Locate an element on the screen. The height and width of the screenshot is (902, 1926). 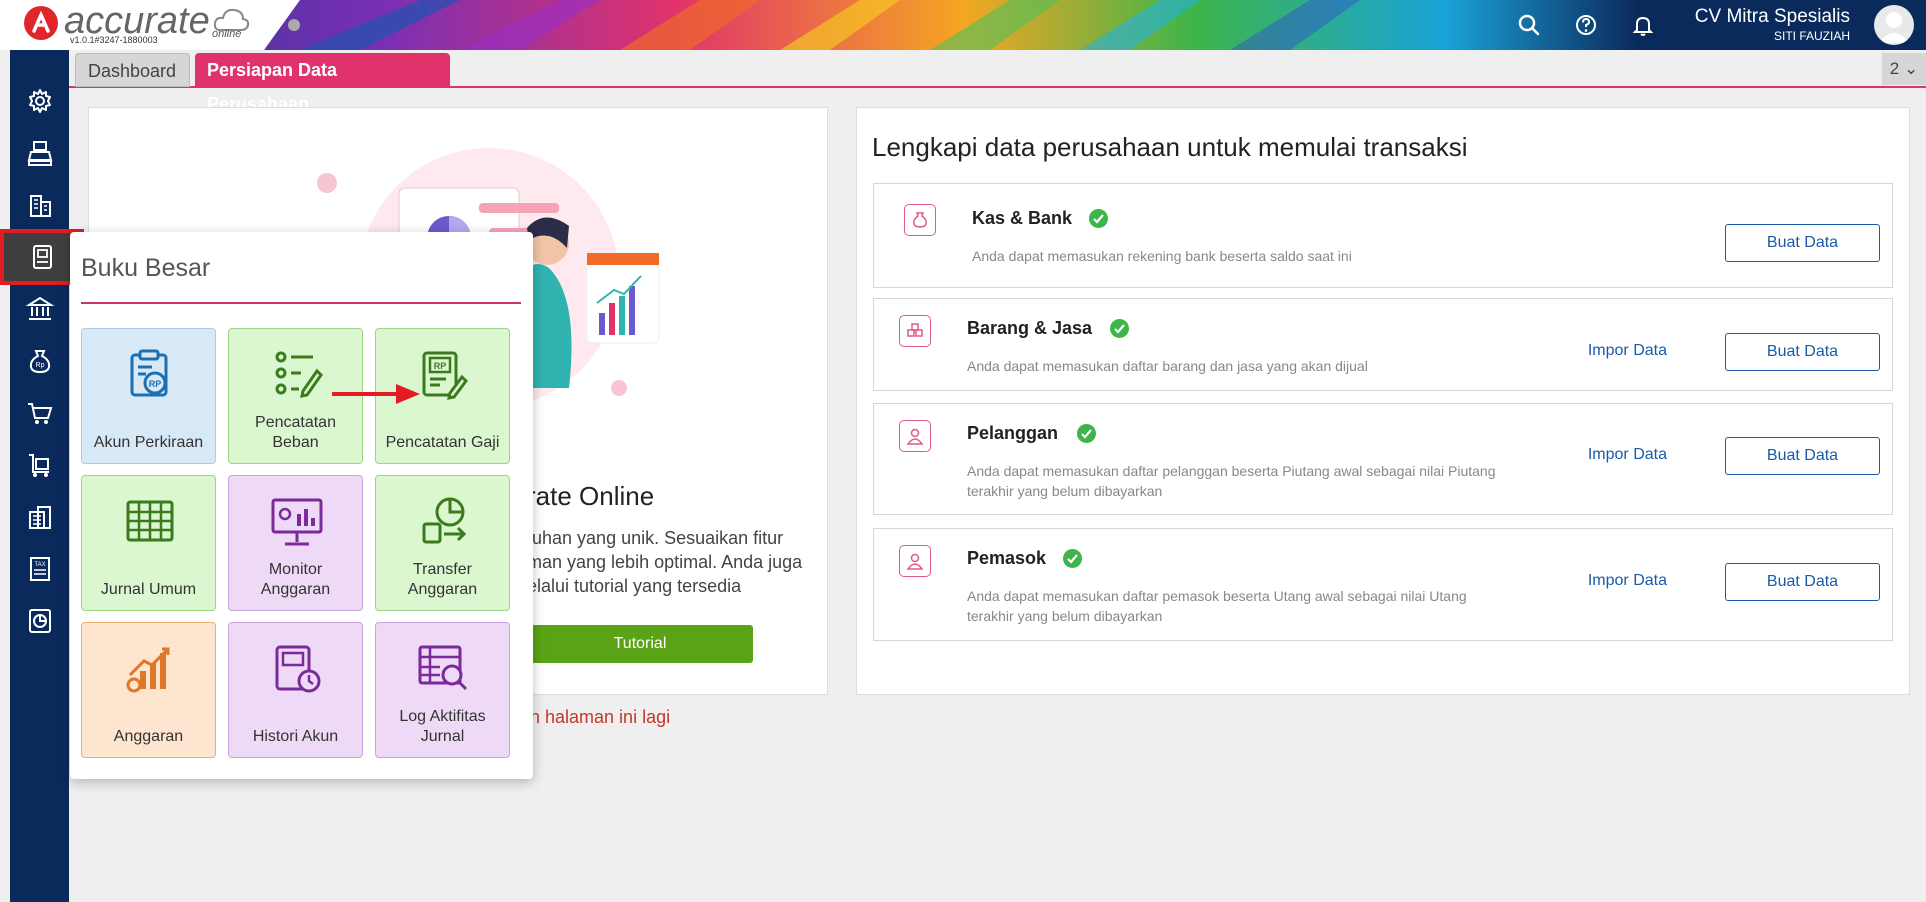
menu-tile-histori-akun: Histori Akun is located at coordinates (295, 690).